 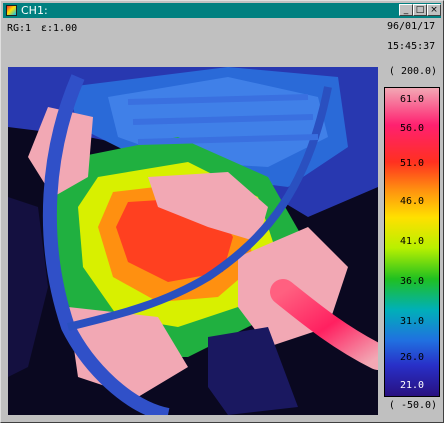 I want to click on minimize-button: _, so click(x=406, y=10).